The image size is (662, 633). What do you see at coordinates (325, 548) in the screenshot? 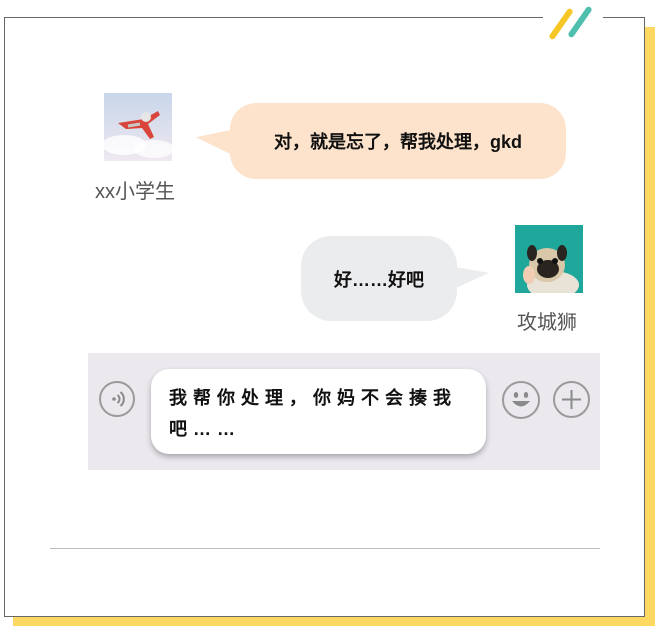
I see `bottom-divider` at bounding box center [325, 548].